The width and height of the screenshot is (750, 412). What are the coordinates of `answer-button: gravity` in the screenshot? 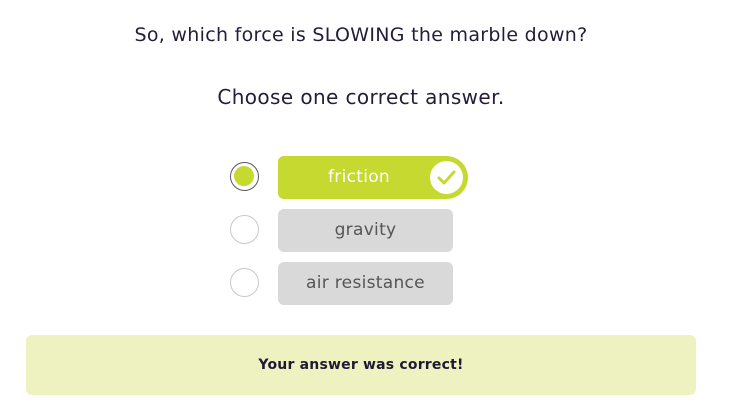 It's located at (365, 230).